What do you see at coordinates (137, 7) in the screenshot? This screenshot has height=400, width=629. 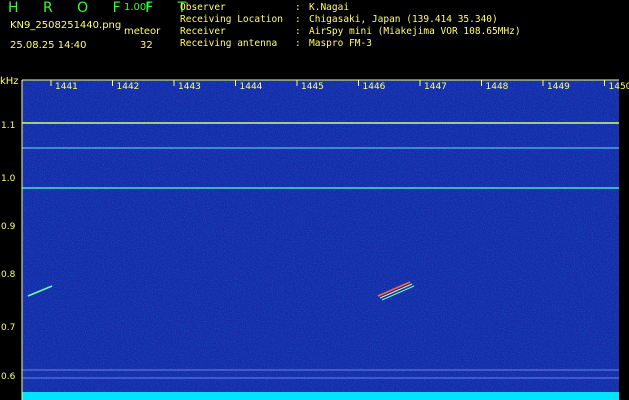 I see `version-label: 1.00f` at bounding box center [137, 7].